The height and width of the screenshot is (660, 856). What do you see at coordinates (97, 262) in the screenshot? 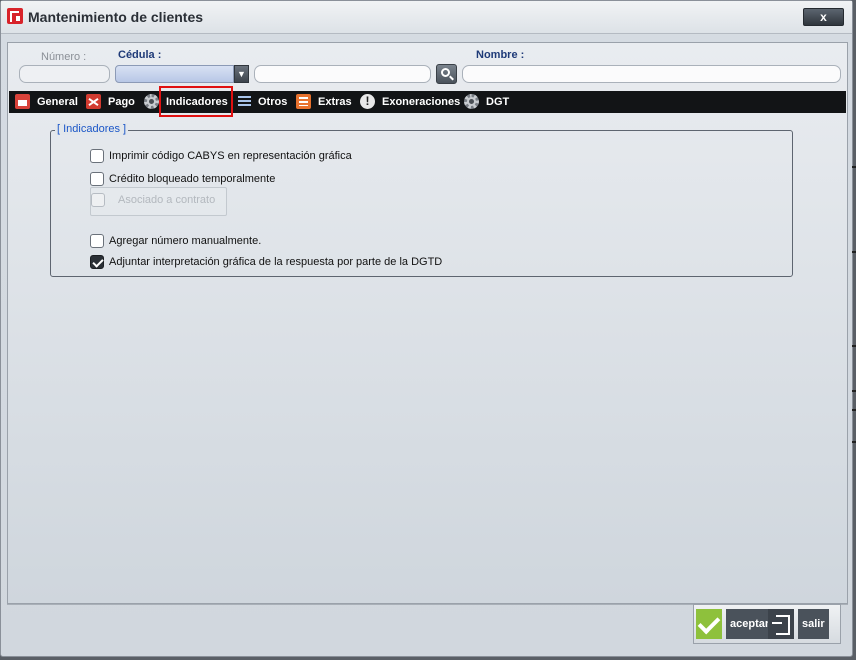
I see `checkbox-checked` at bounding box center [97, 262].